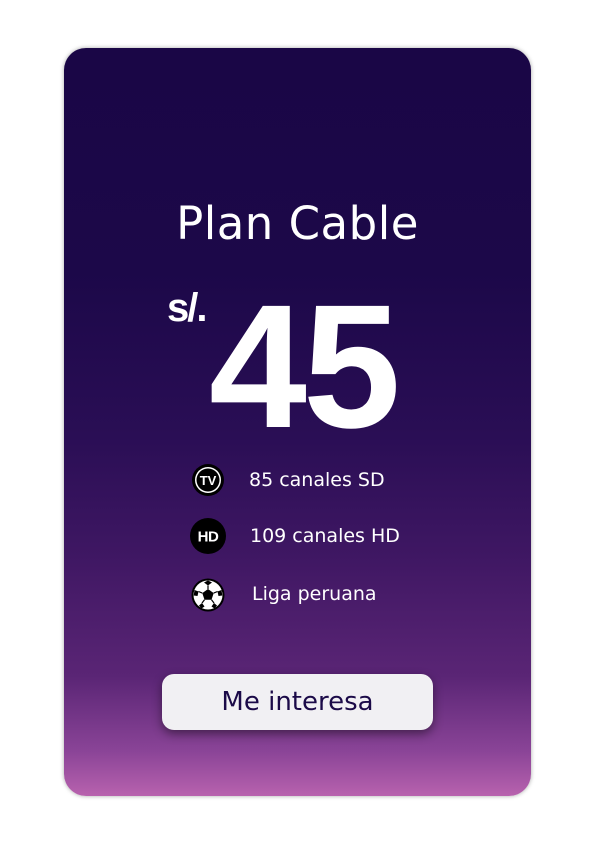 Image resolution: width=595 pixels, height=842 pixels. I want to click on feature-label: 109 canales HD, so click(325, 536).